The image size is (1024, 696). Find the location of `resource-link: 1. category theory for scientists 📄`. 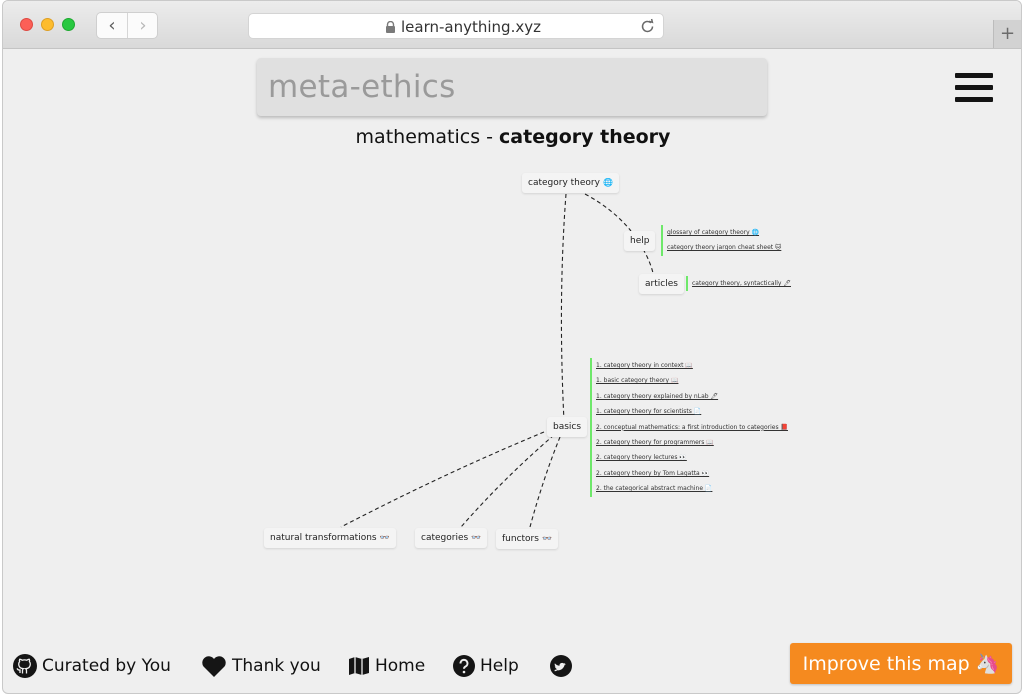

resource-link: 1. category theory for scientists 📄 is located at coordinates (692, 411).